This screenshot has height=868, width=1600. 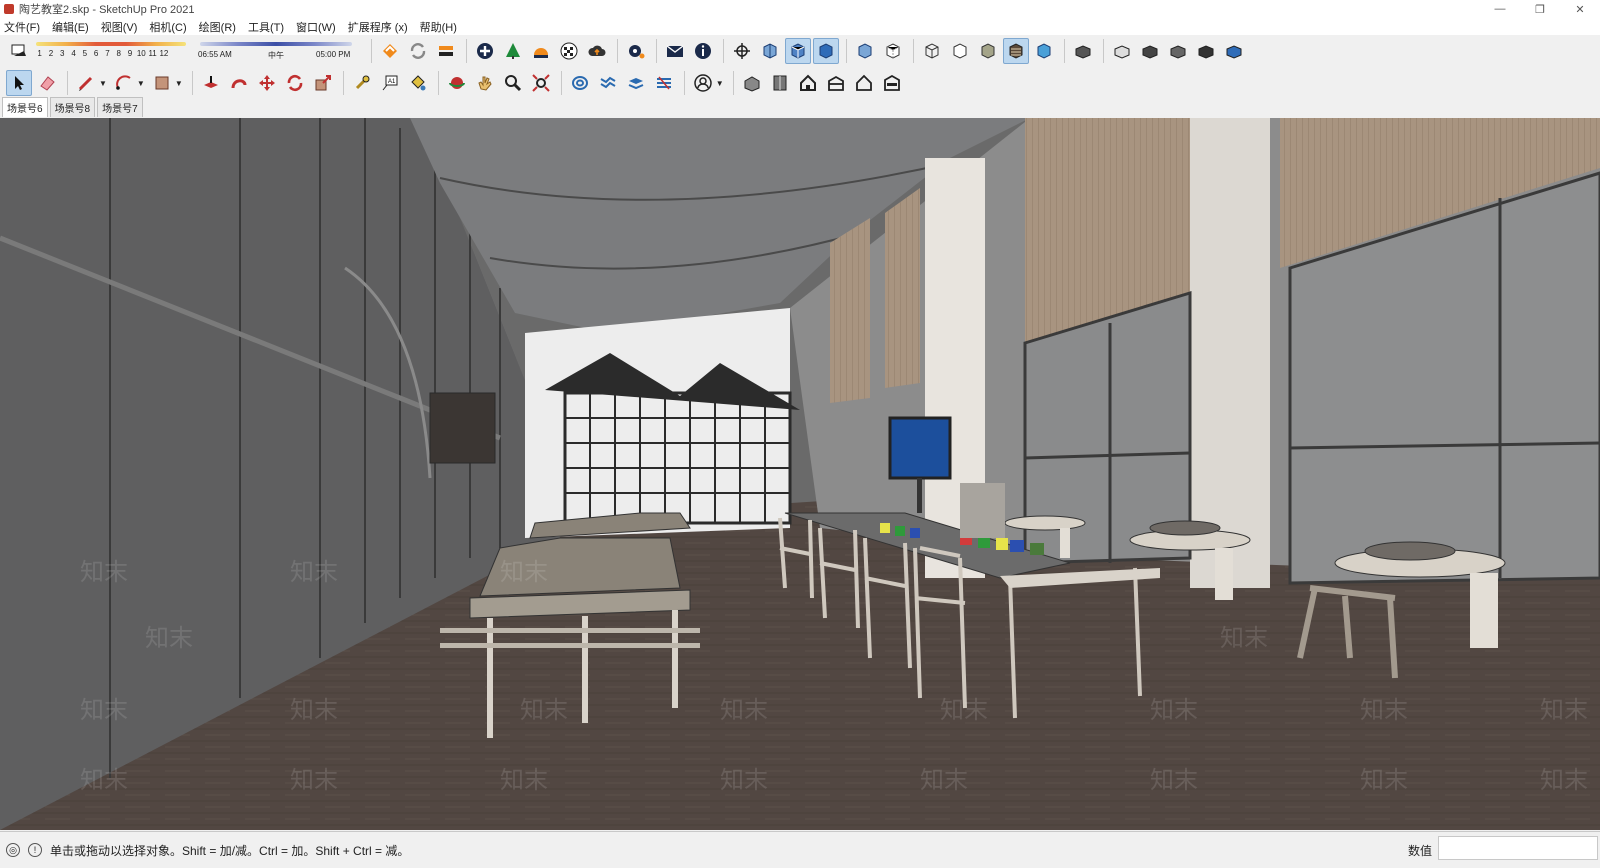 What do you see at coordinates (19, 83) in the screenshot?
I see `select-tool-button` at bounding box center [19, 83].